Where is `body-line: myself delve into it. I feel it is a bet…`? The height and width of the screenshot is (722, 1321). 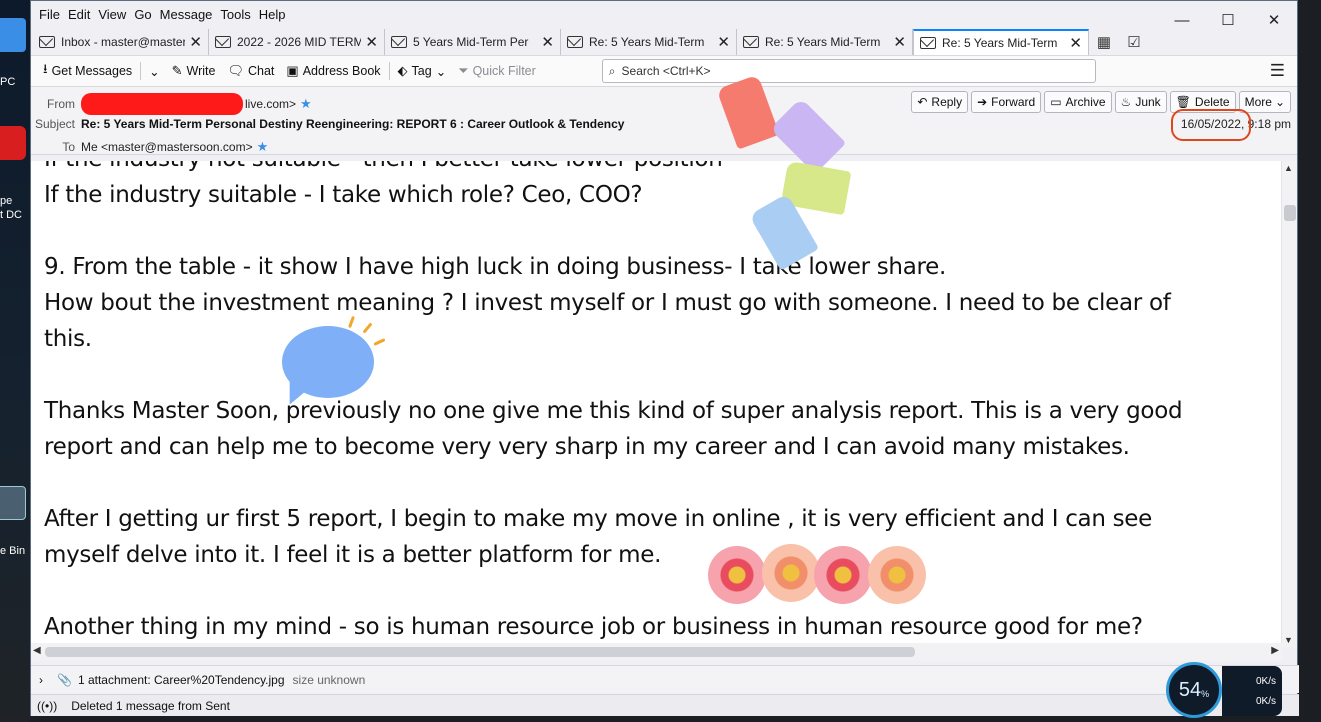
body-line: myself delve into it. I feel it is a bet… is located at coordinates (353, 555).